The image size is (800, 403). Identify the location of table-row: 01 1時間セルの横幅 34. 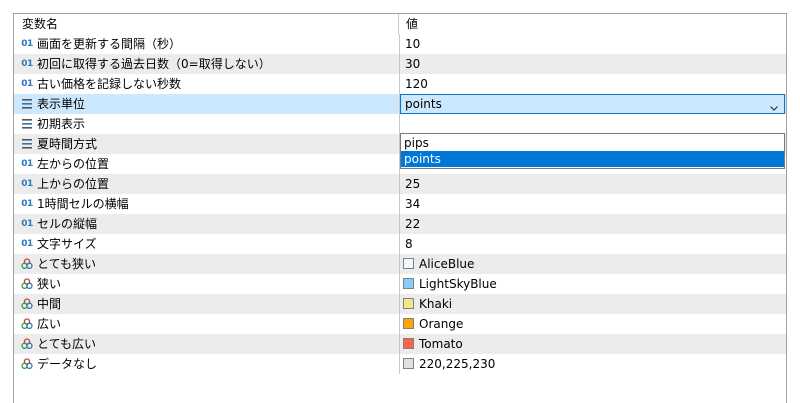
(400, 204).